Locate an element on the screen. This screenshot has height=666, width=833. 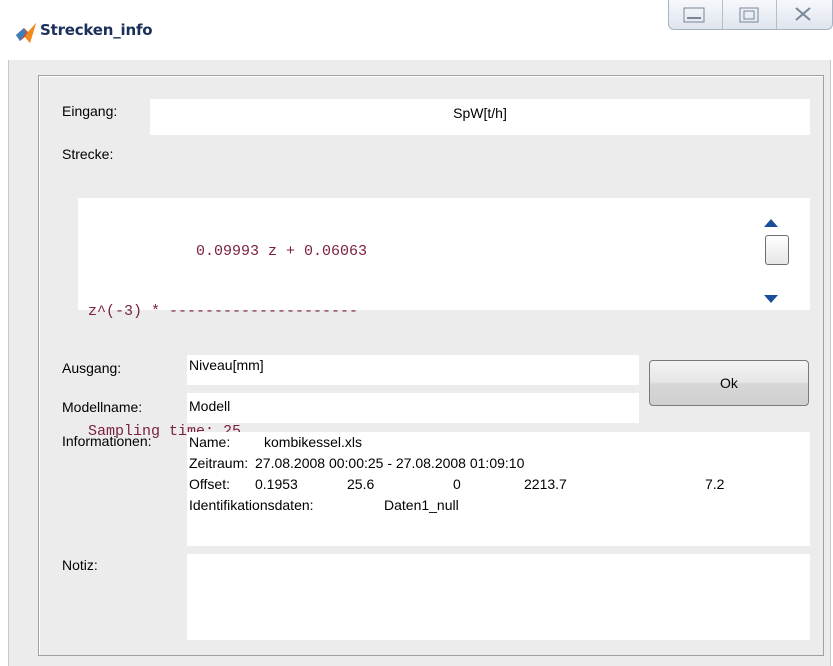
maximize-icon is located at coordinates (749, 15).